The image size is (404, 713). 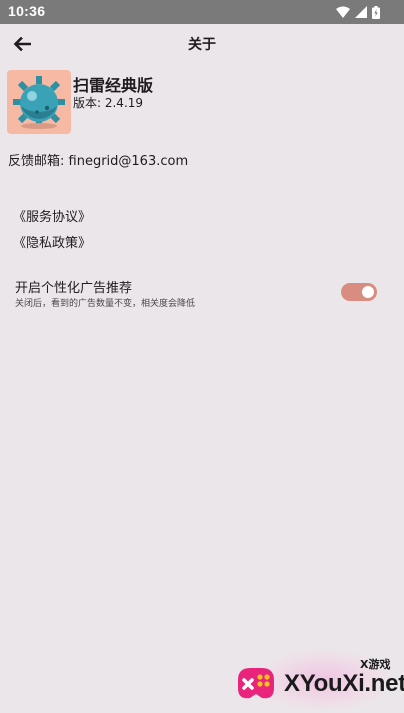 What do you see at coordinates (256, 683) in the screenshot?
I see `gamepad-logo-icon` at bounding box center [256, 683].